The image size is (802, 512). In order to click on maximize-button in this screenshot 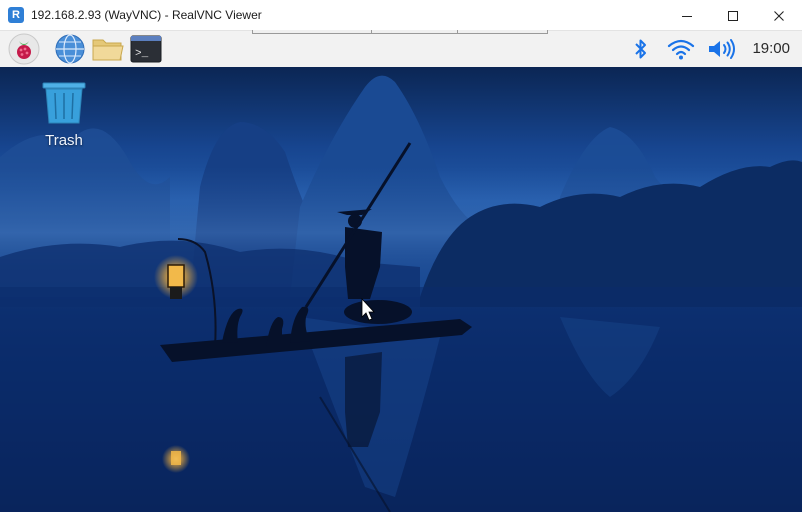, I will do `click(733, 15)`.